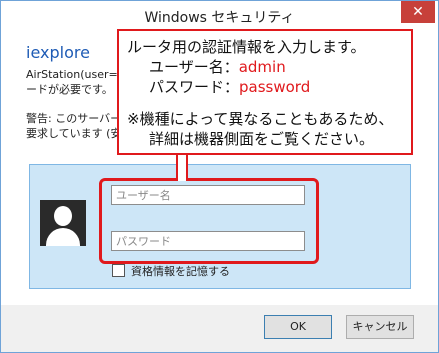 The image size is (439, 353). I want to click on user-avatar-icon, so click(63, 223).